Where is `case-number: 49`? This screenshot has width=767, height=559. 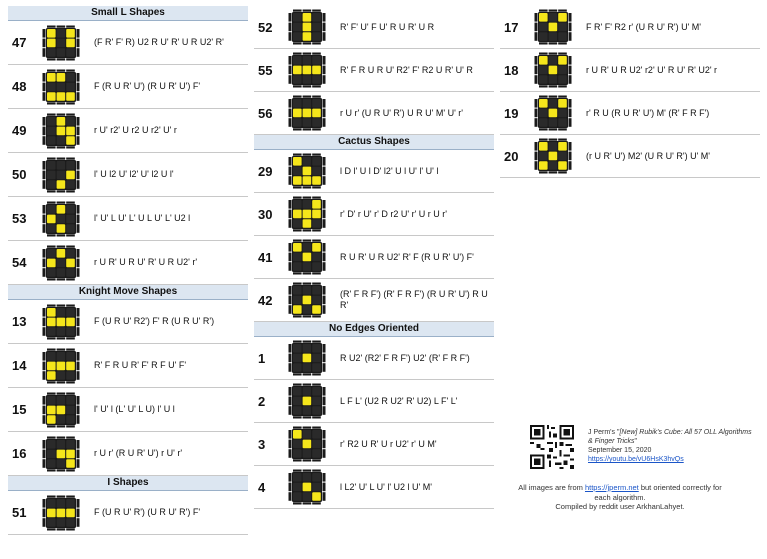 case-number: 49 is located at coordinates (19, 130).